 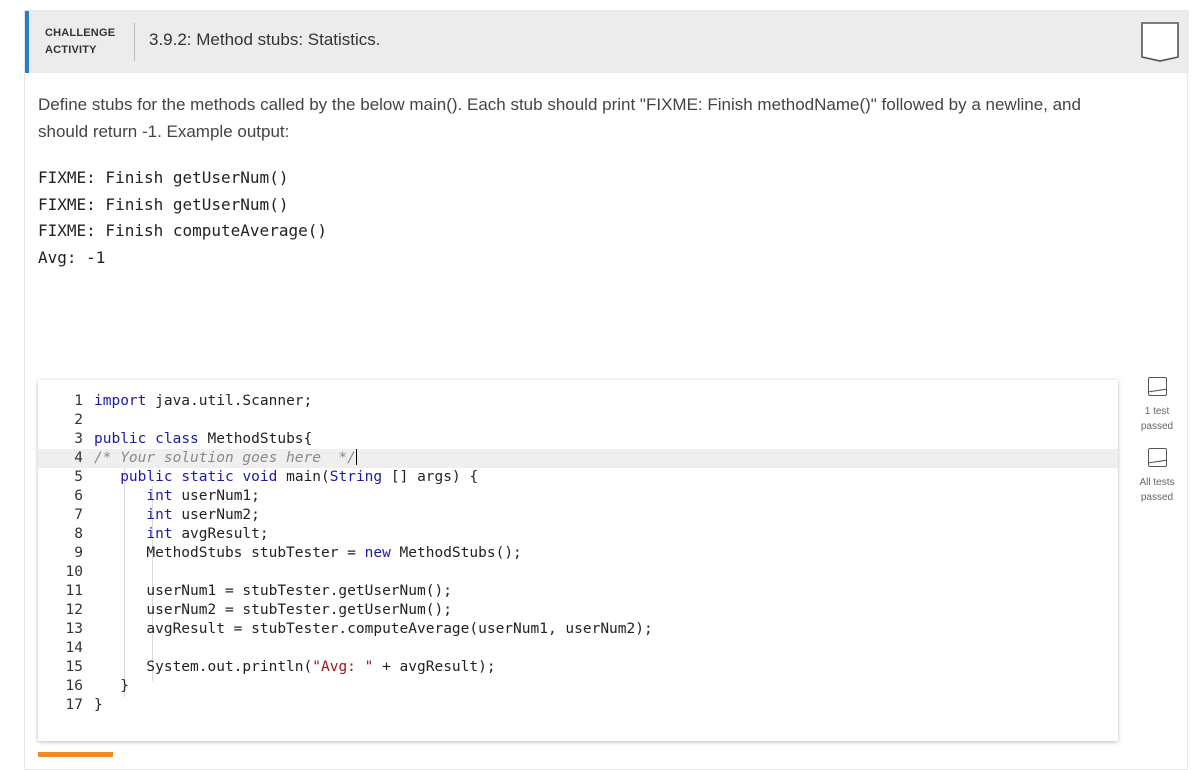 I want to click on code-text: import java.util.Scanner;, so click(x=203, y=401).